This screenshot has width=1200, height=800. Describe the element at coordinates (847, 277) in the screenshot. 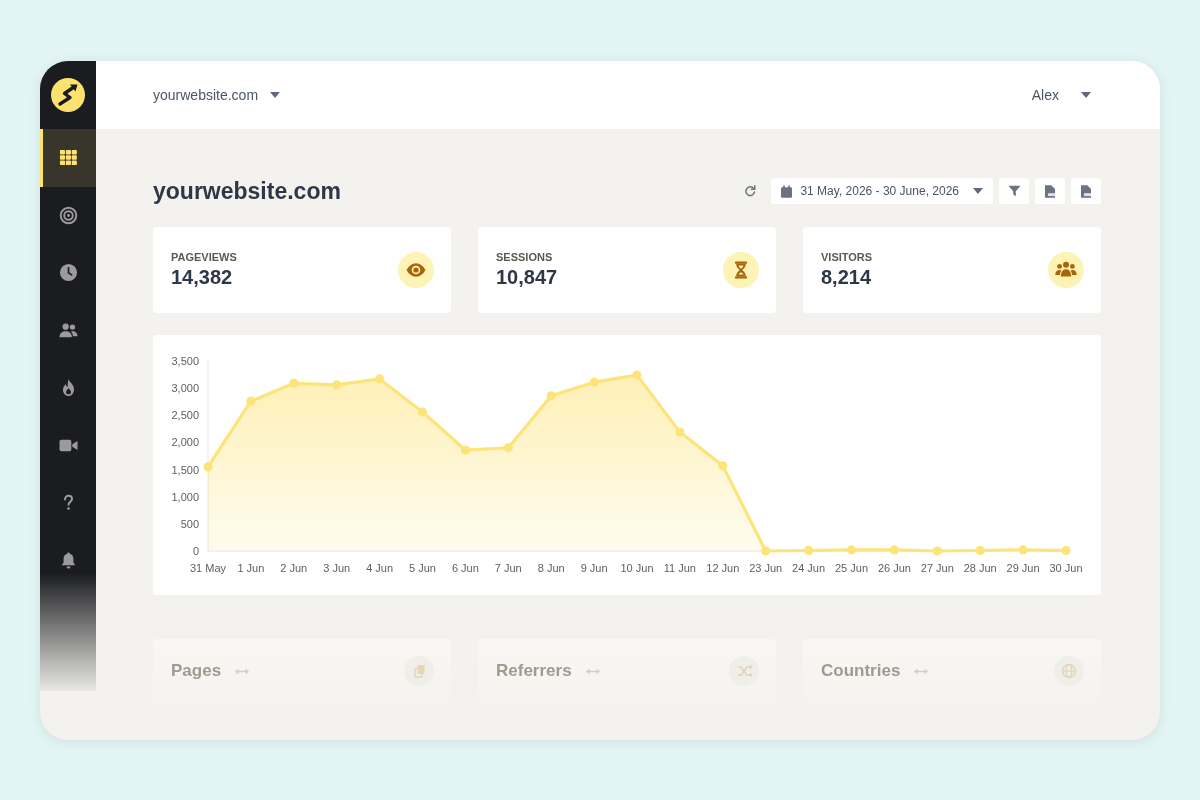

I see `stat-value: 8,214` at that location.